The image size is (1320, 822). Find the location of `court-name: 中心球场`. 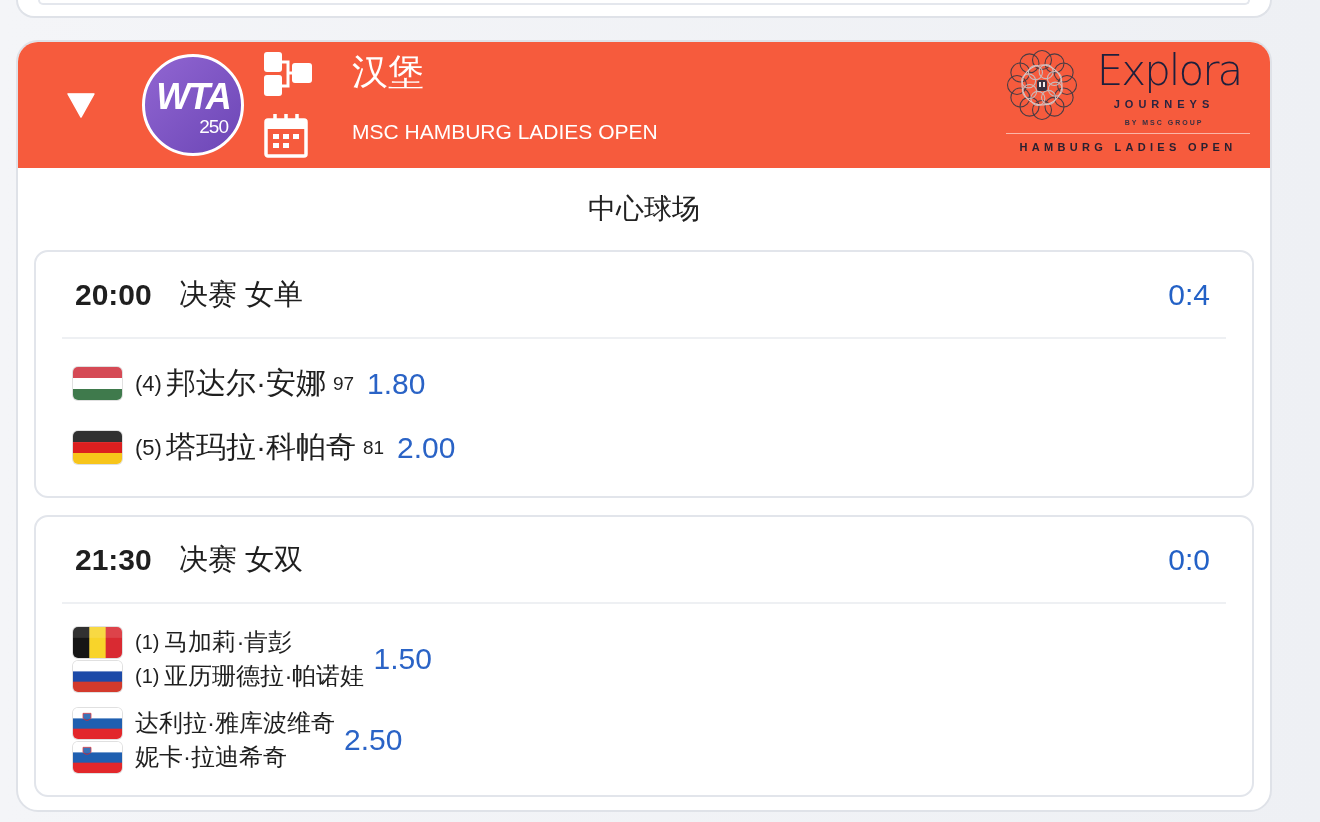

court-name: 中心球场 is located at coordinates (644, 209).